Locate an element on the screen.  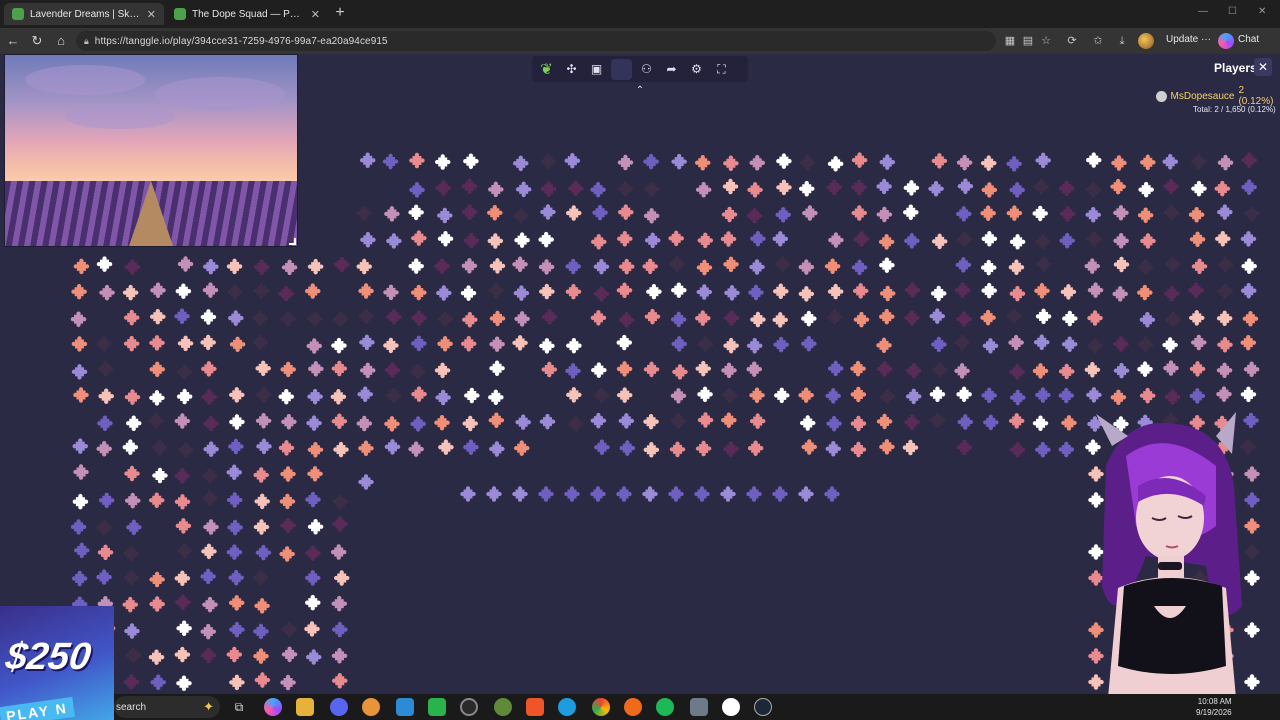
copilot-taskbar-icon is located at coordinates (273, 707).